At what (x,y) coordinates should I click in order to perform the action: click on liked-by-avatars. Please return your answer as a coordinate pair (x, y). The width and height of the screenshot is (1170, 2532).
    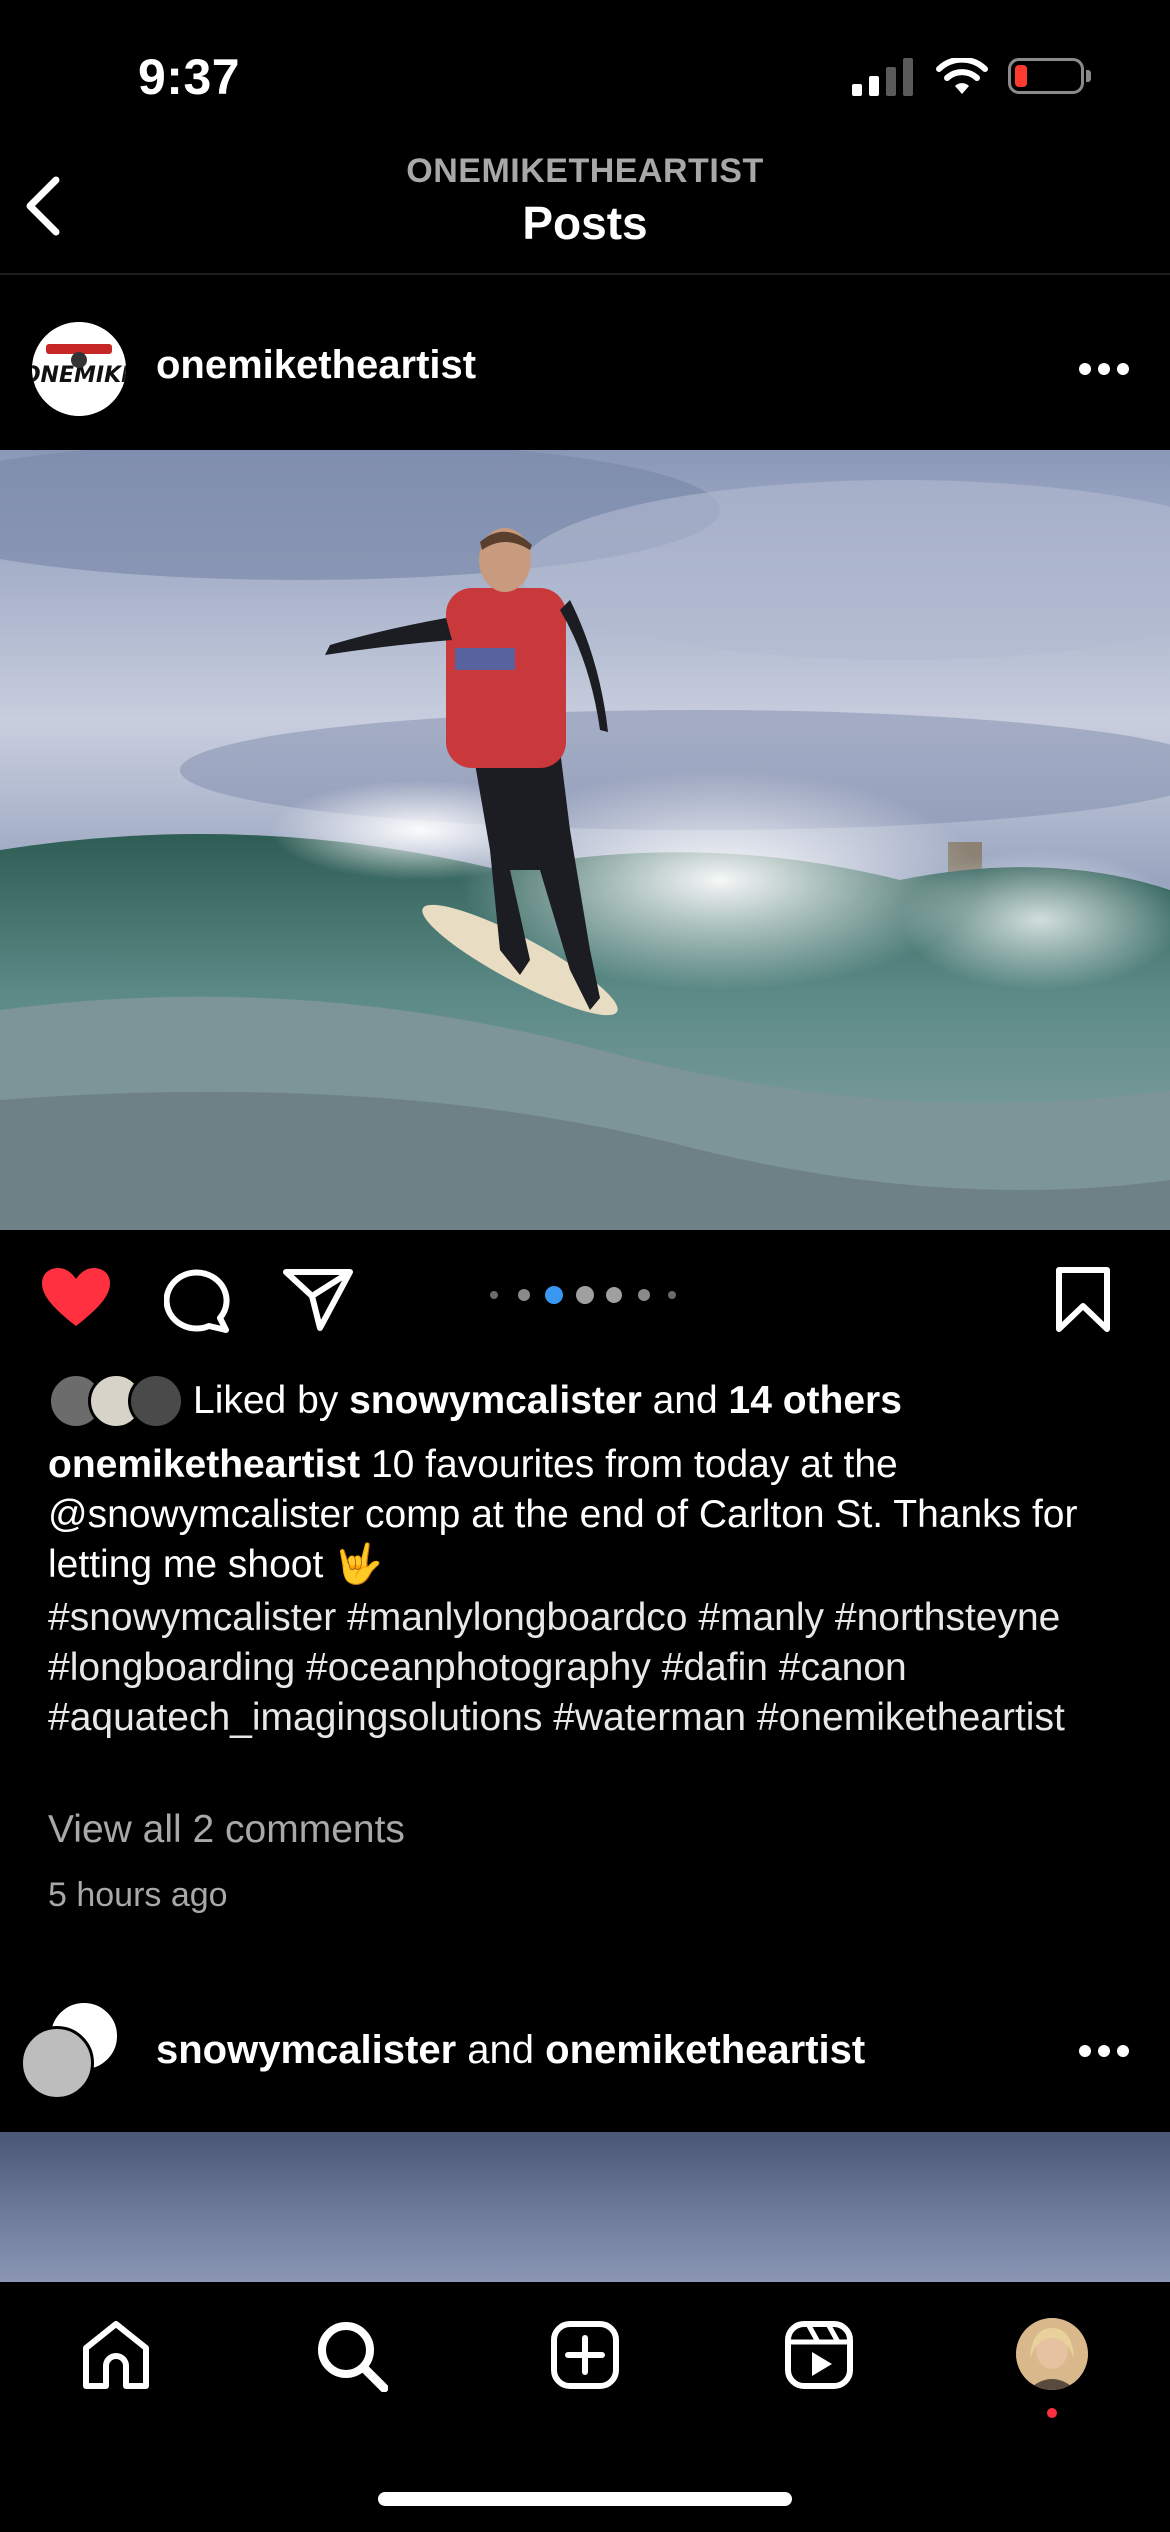
    Looking at the image, I should click on (116, 1401).